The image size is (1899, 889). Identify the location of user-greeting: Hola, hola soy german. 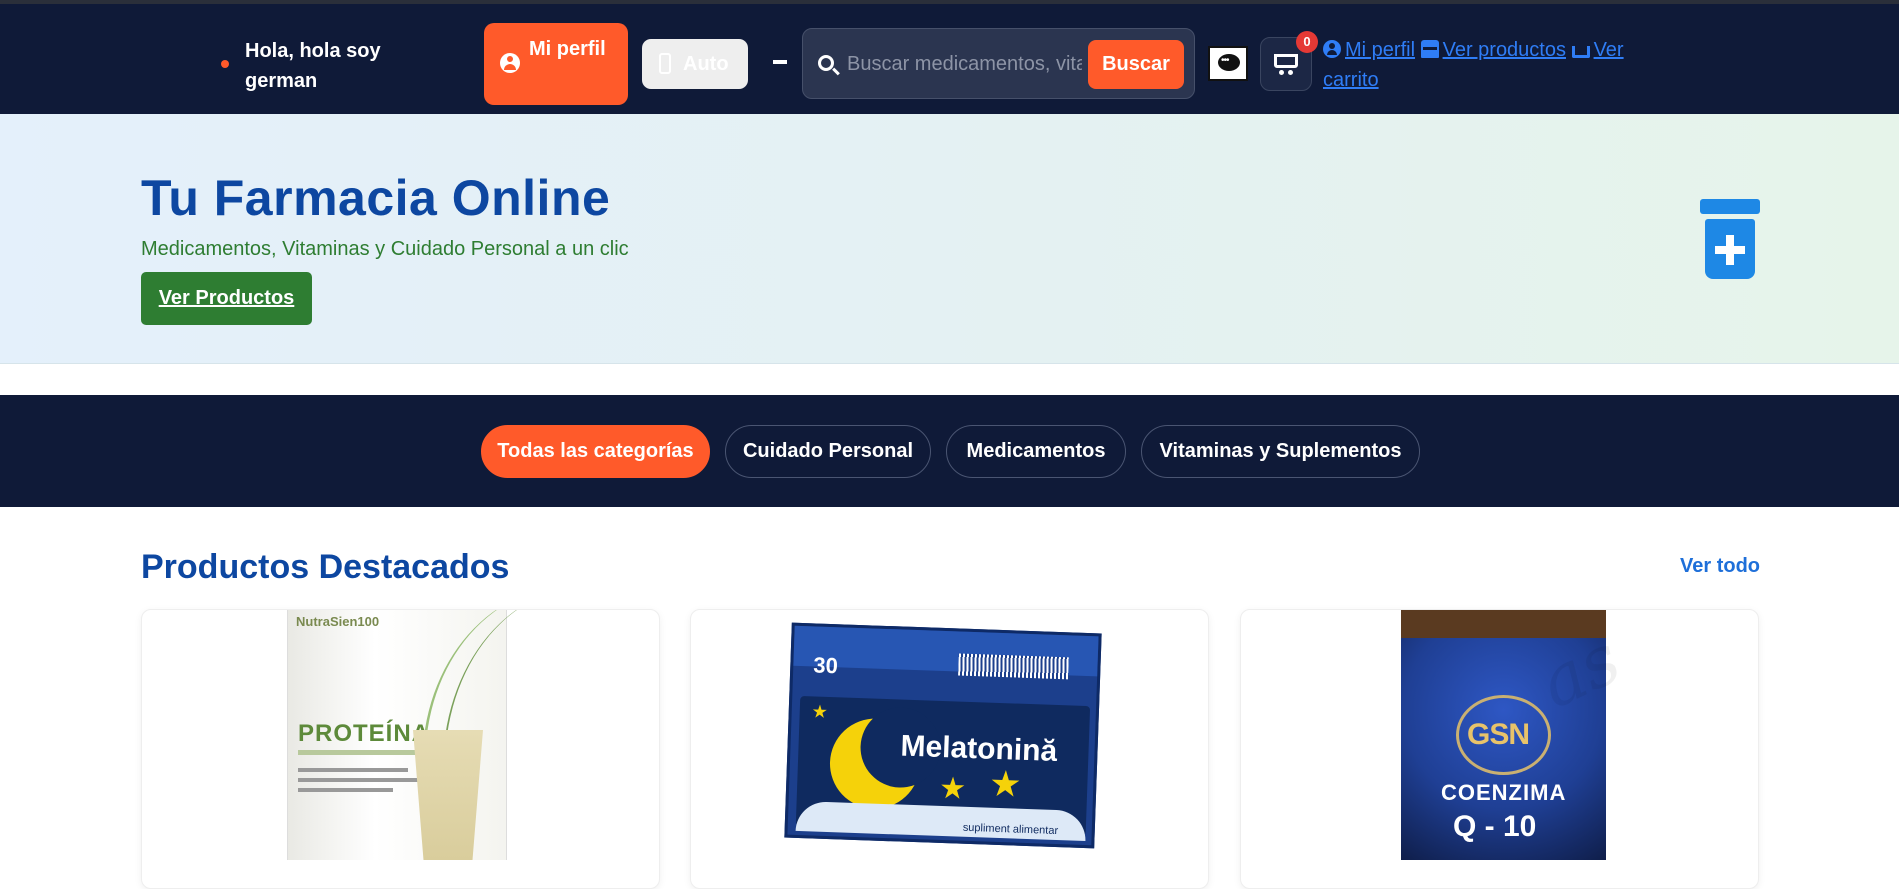
(313, 66).